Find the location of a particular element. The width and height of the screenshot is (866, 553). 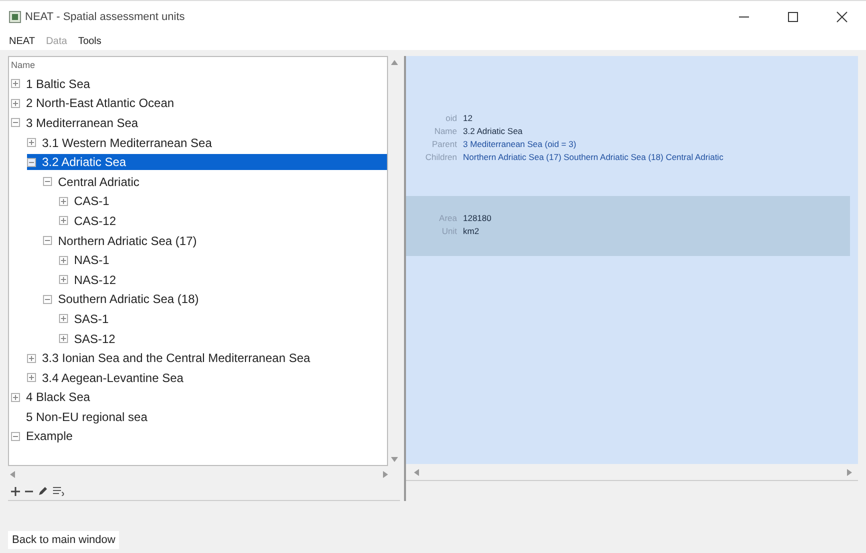

tree-item: Example is located at coordinates (49, 436).